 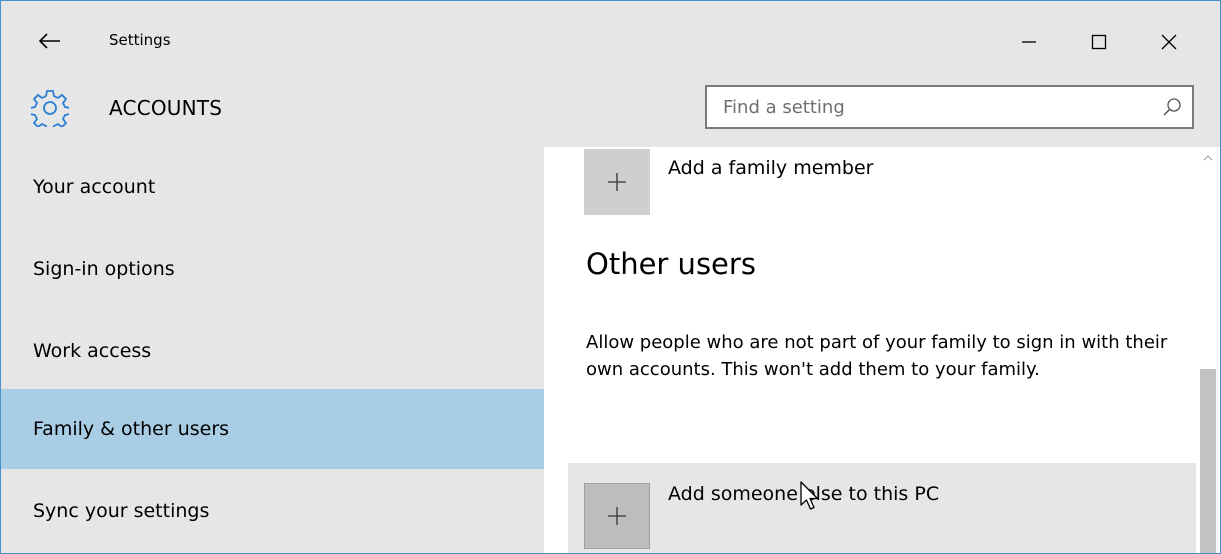 I want to click on header-bar: ACCOUNTS, so click(x=610, y=109).